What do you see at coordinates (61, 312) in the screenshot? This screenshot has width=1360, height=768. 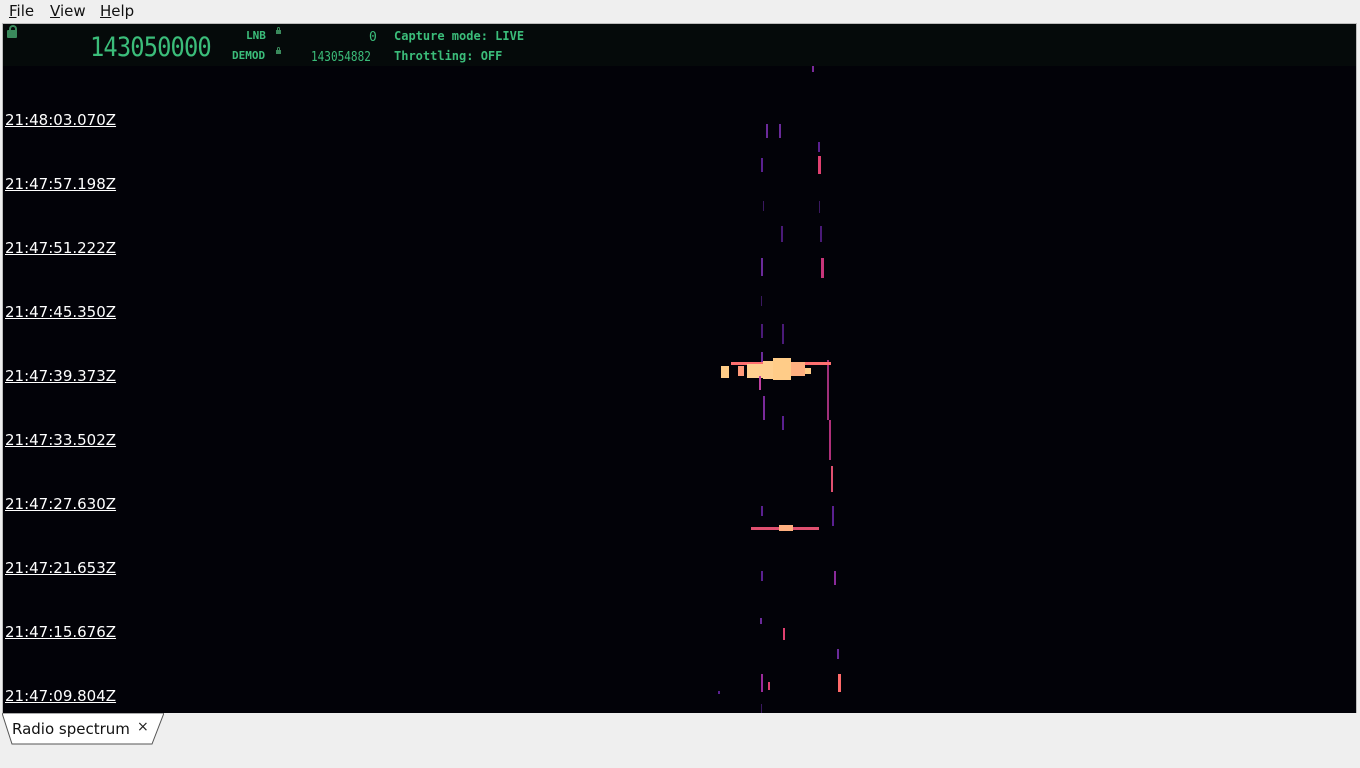 I see `timestamp-label: 21:47:45.350Z` at bounding box center [61, 312].